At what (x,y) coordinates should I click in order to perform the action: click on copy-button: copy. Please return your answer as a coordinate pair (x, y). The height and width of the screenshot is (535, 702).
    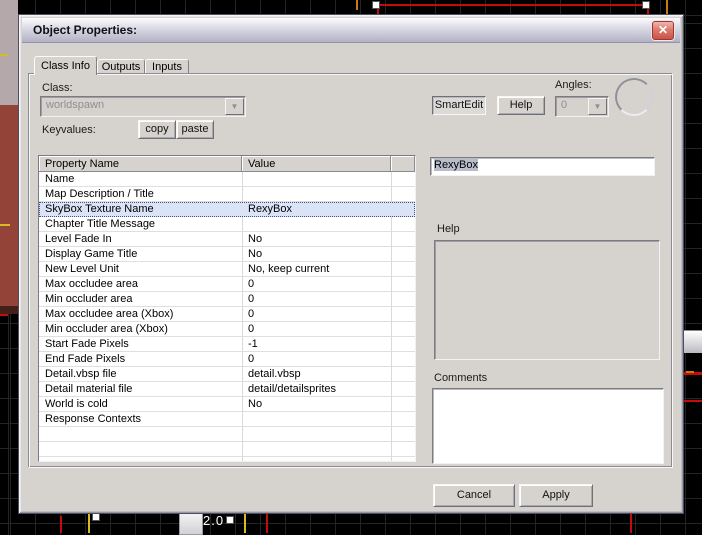
    Looking at the image, I should click on (157, 129).